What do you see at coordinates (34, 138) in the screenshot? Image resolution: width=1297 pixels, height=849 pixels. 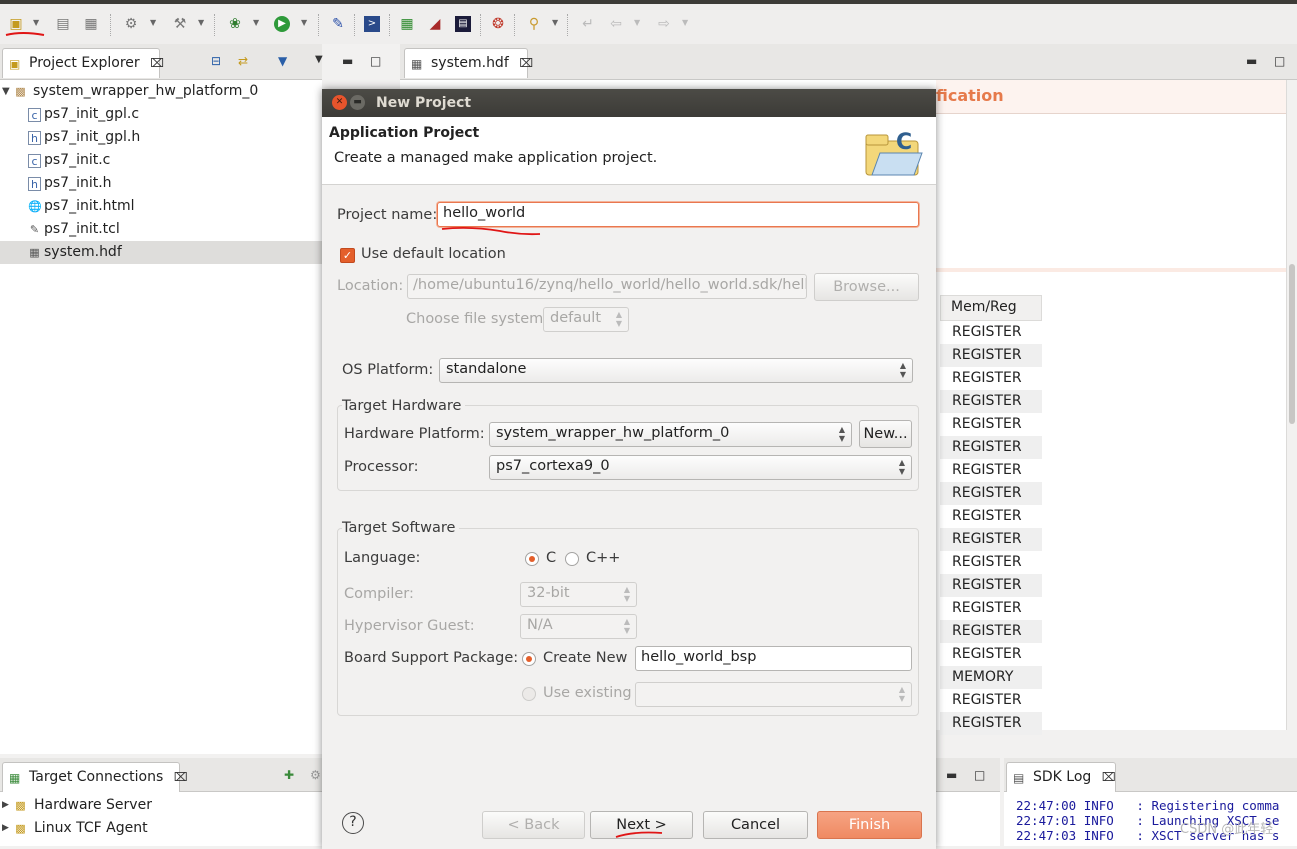 I see `h-file-icon: h` at bounding box center [34, 138].